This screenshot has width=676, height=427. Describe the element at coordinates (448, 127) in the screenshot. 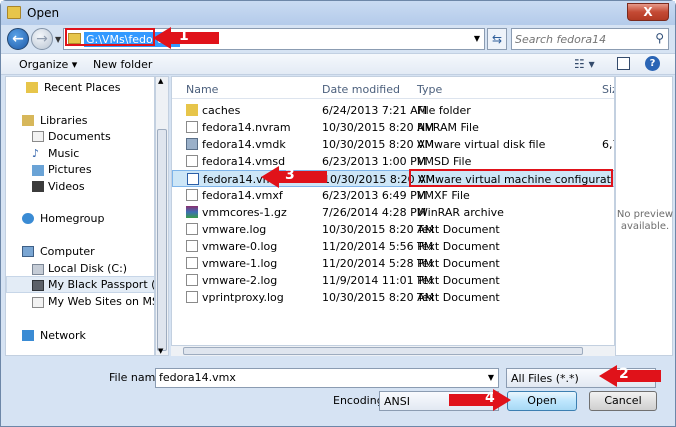

I see `file-type: NVRAM File` at that location.